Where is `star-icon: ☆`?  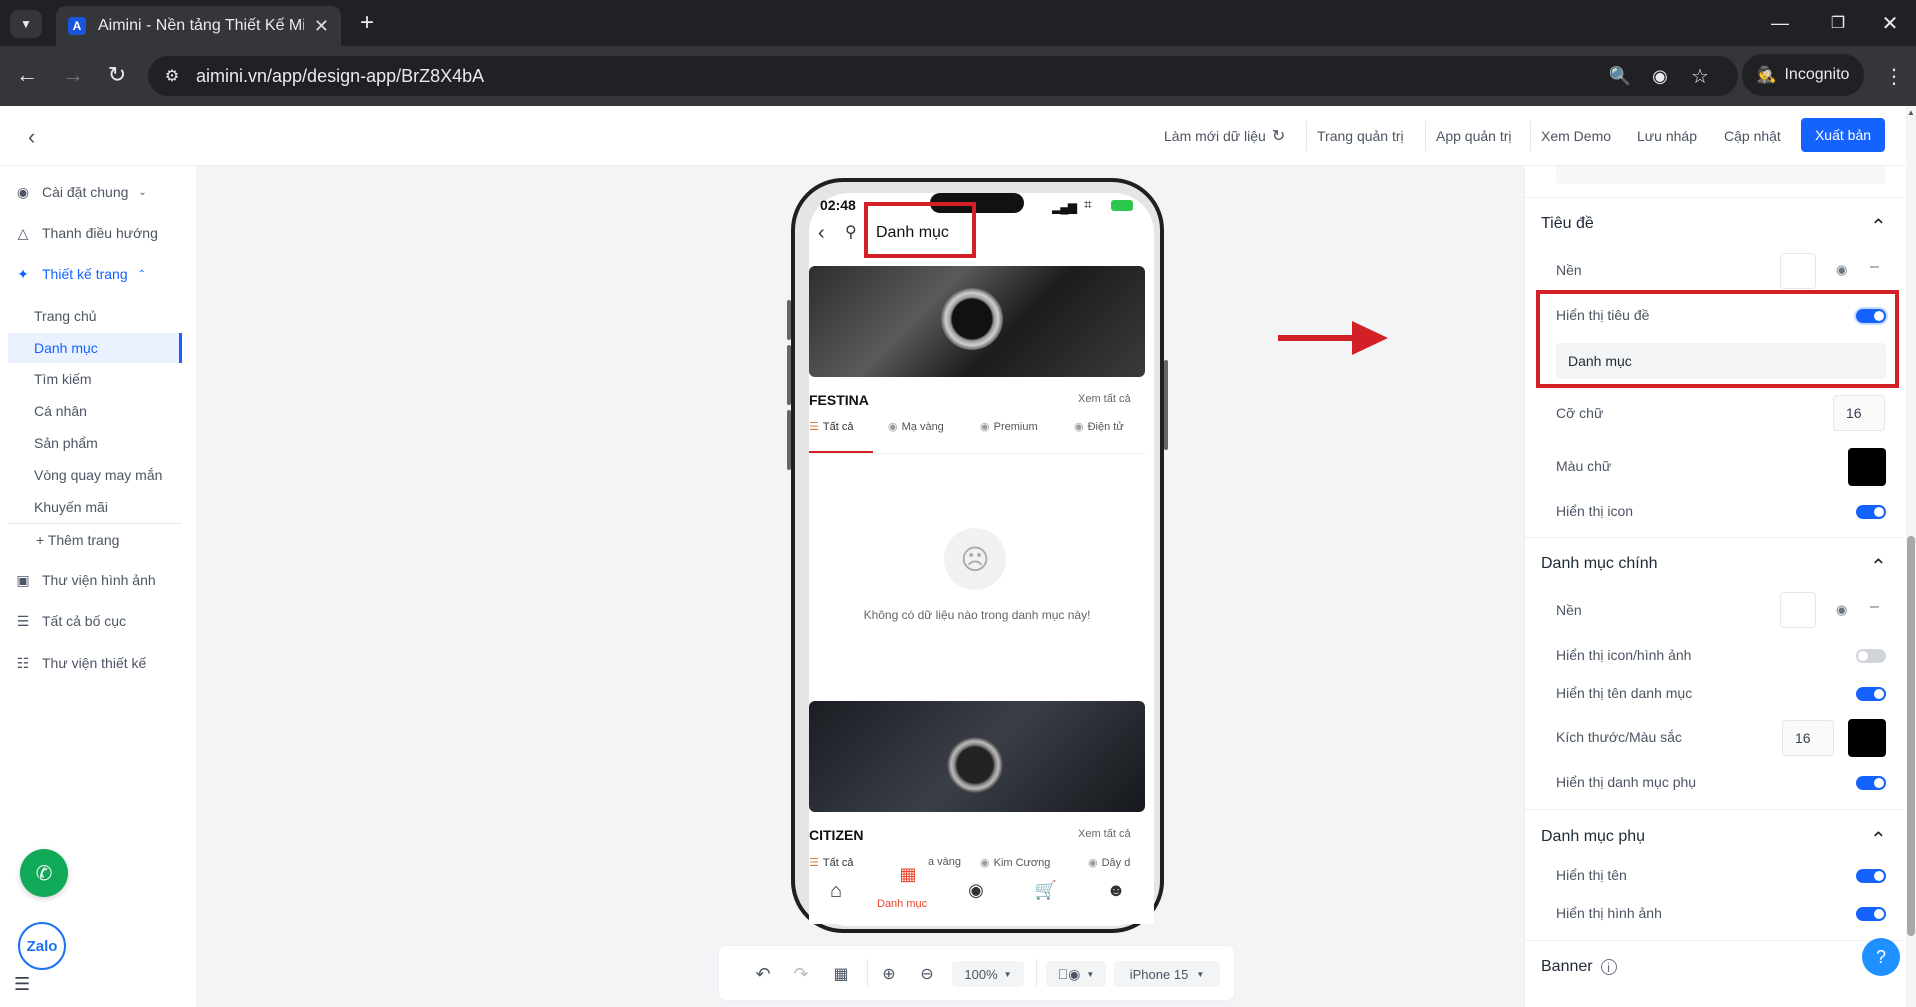 star-icon: ☆ is located at coordinates (1700, 76).